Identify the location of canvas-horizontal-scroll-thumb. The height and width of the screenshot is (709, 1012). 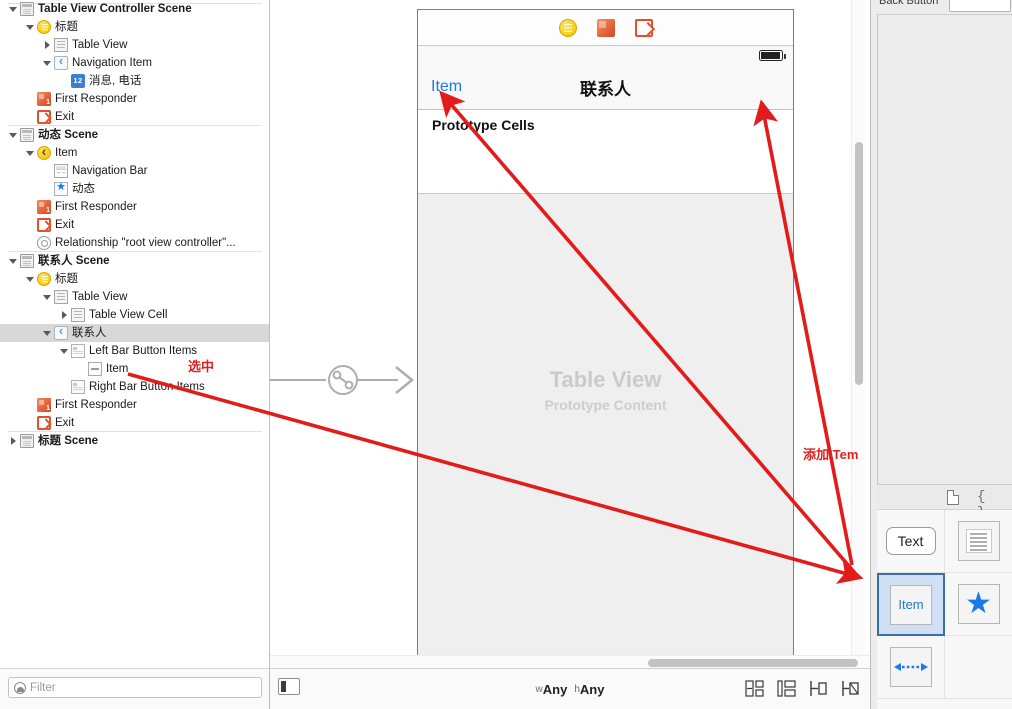
(753, 663).